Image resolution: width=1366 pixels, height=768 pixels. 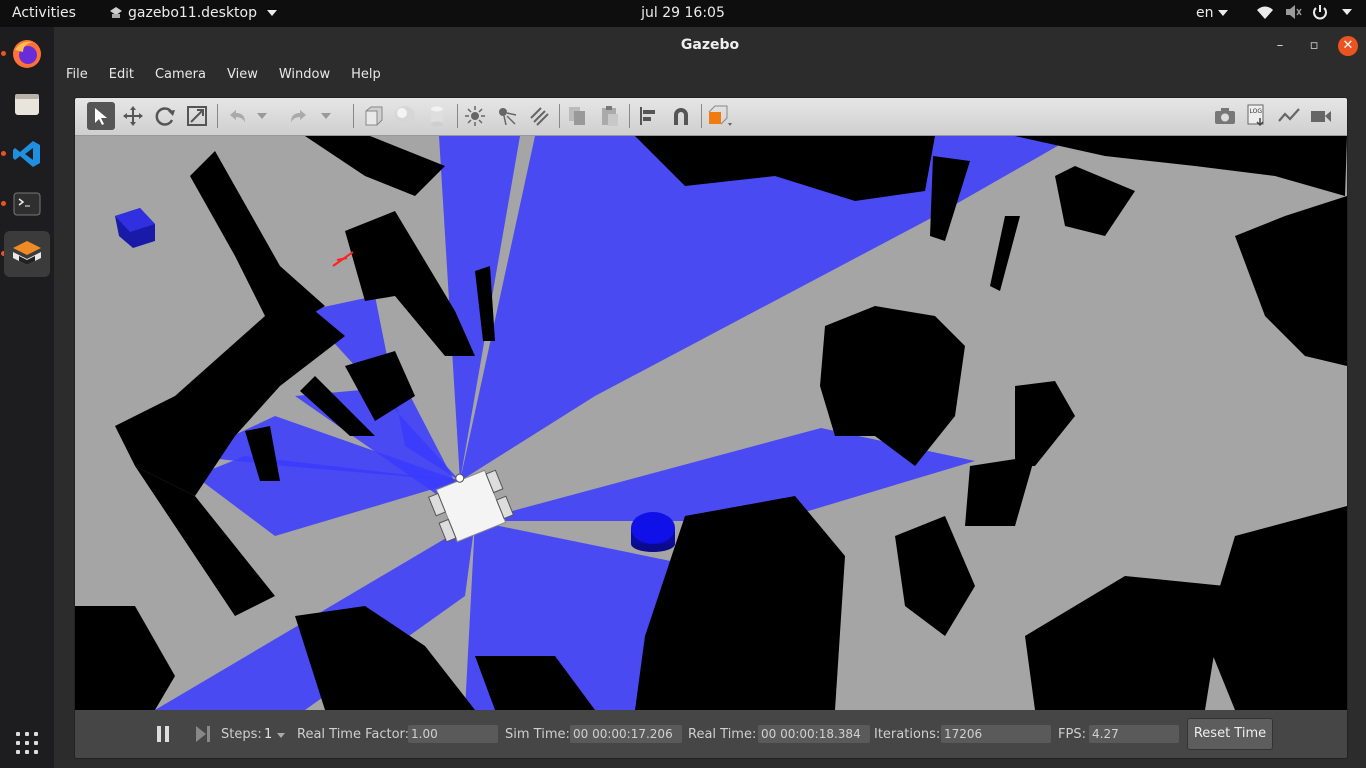 What do you see at coordinates (626, 734) in the screenshot?
I see `sim-time-field: 00 00:00:17.206` at bounding box center [626, 734].